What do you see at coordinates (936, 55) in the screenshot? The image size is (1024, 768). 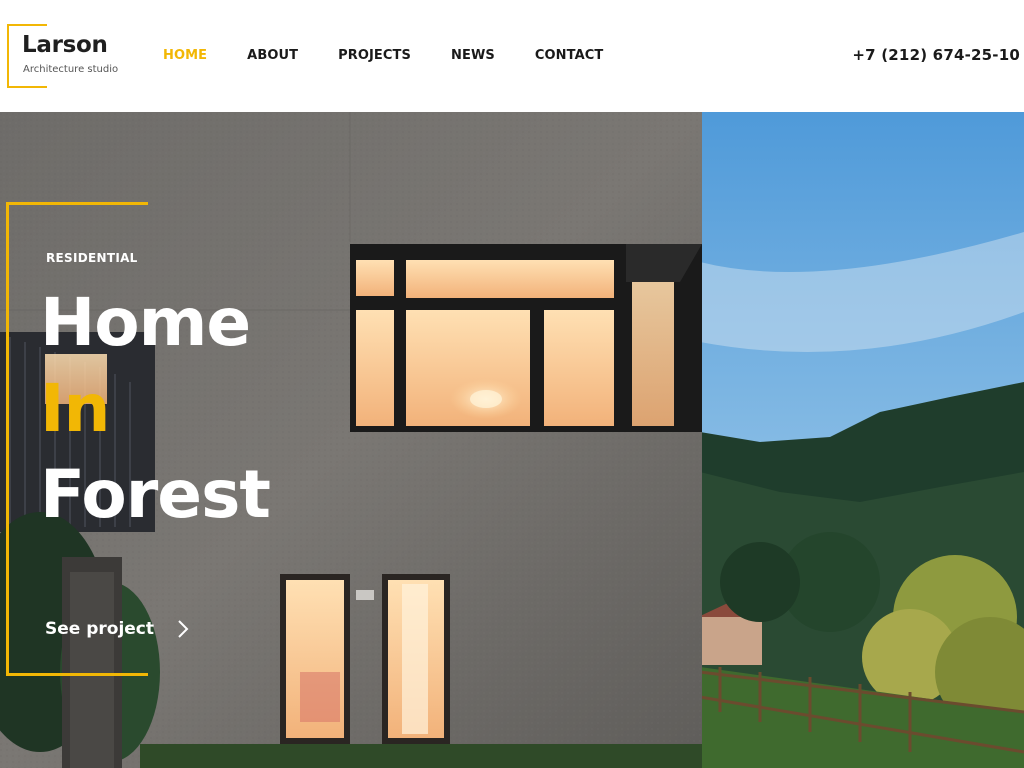 I see `phone-number: +7 (212) 674-25-10` at bounding box center [936, 55].